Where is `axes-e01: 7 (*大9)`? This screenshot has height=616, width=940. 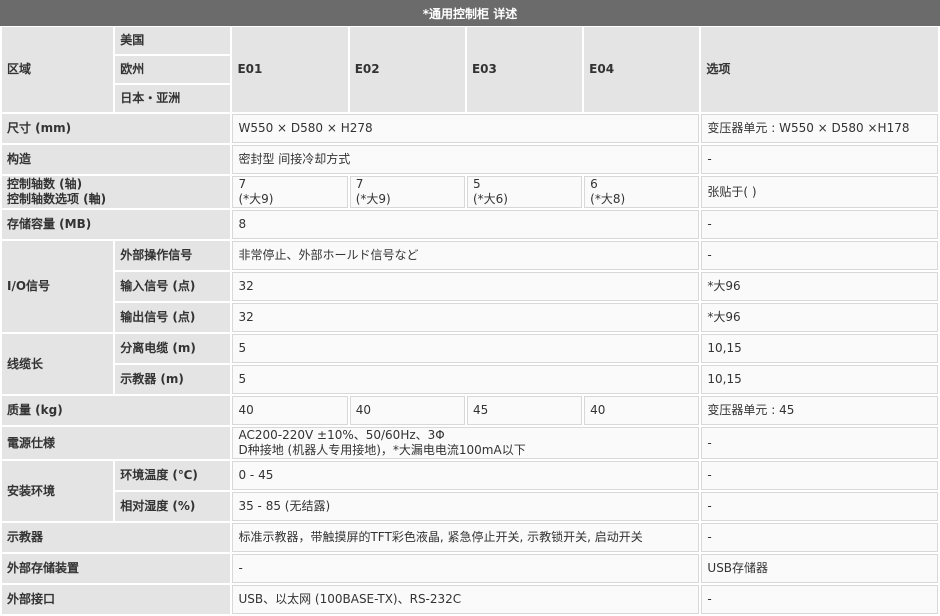 axes-e01: 7 (*大9) is located at coordinates (290, 192).